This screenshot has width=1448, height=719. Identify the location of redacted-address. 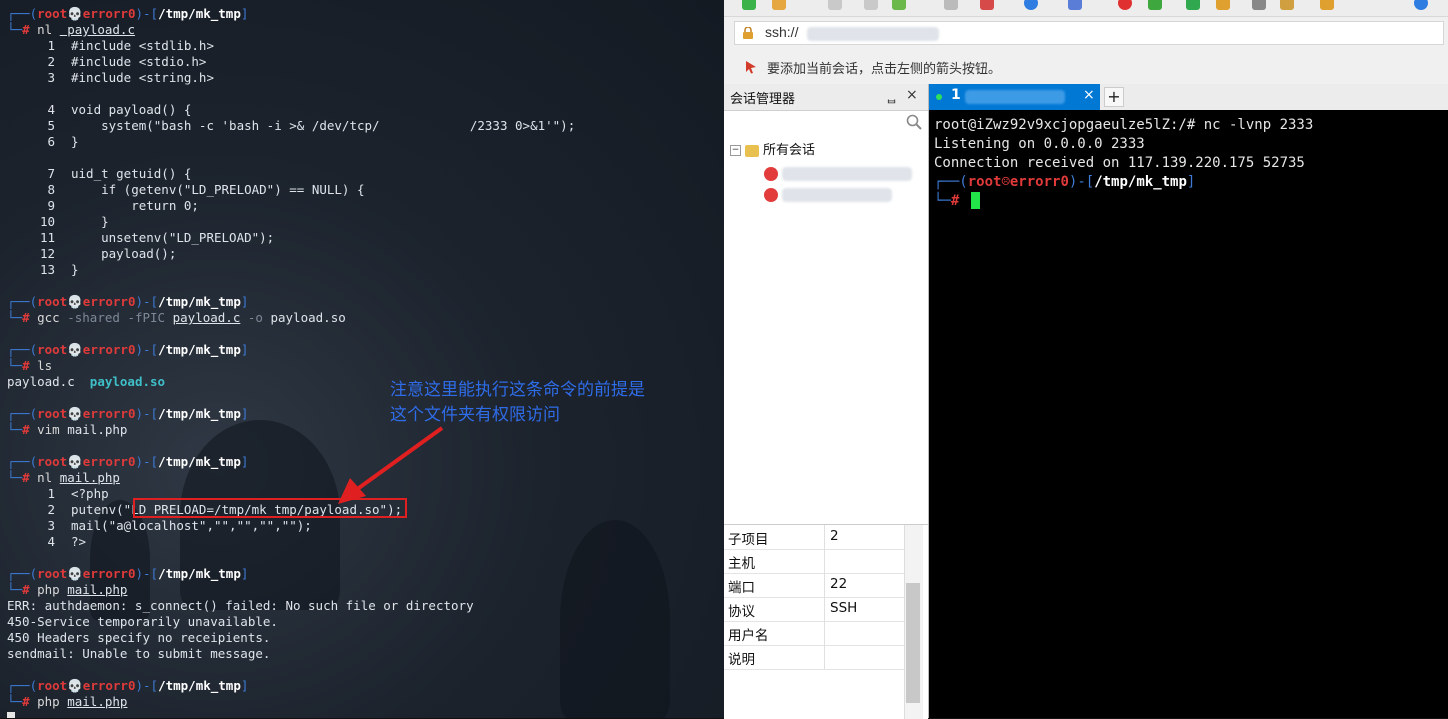
(873, 34).